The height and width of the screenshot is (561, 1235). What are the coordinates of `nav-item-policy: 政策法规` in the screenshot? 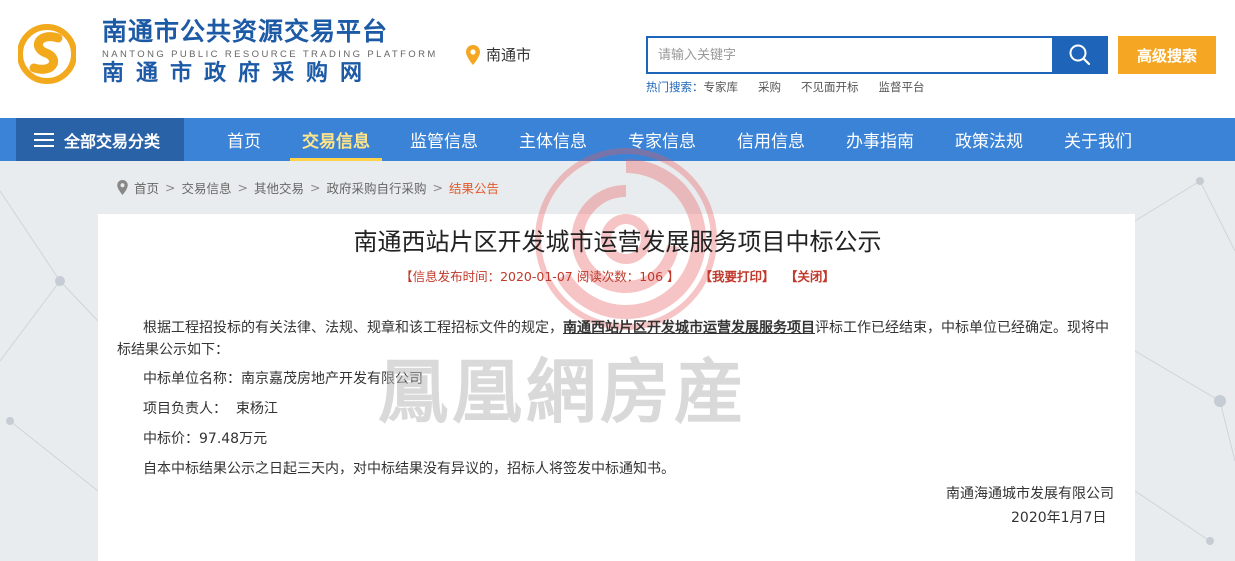 It's located at (989, 139).